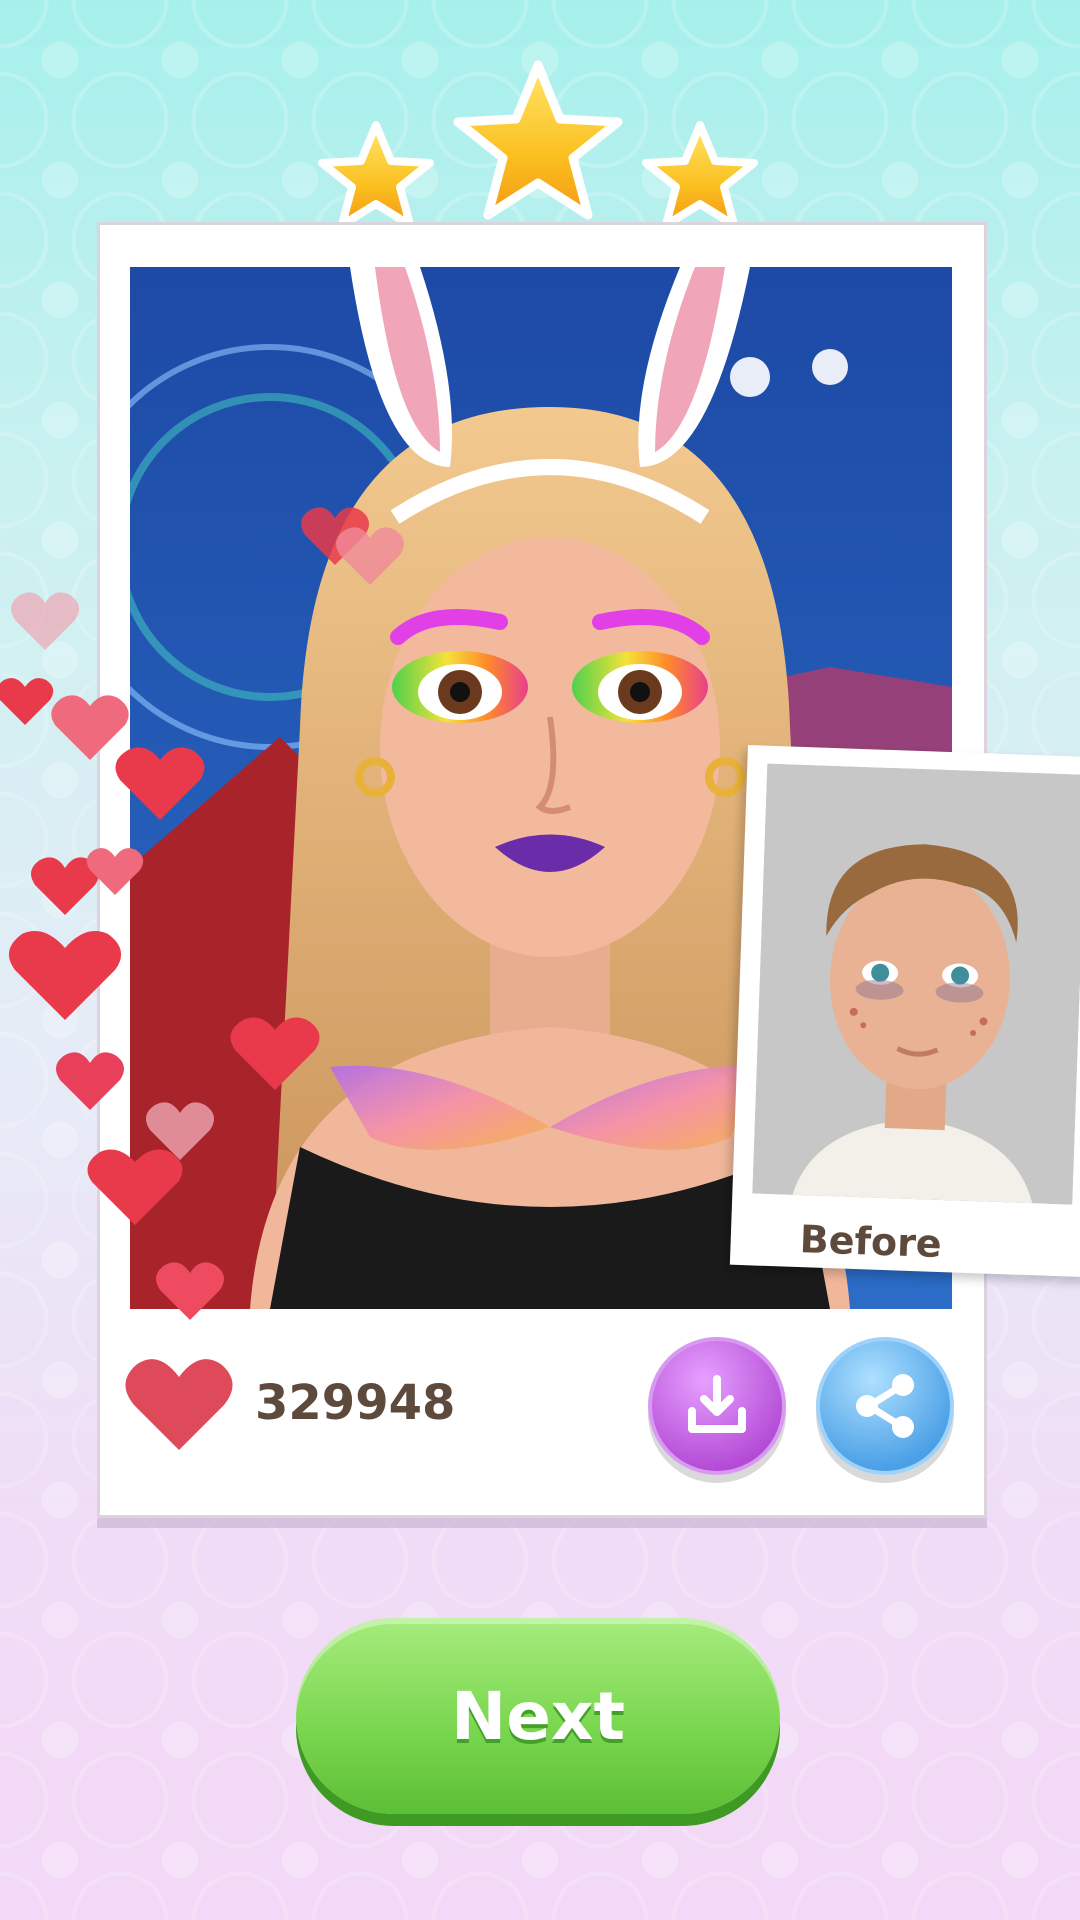 The width and height of the screenshot is (1080, 1920). What do you see at coordinates (179, 1404) in the screenshot?
I see `heart-icon` at bounding box center [179, 1404].